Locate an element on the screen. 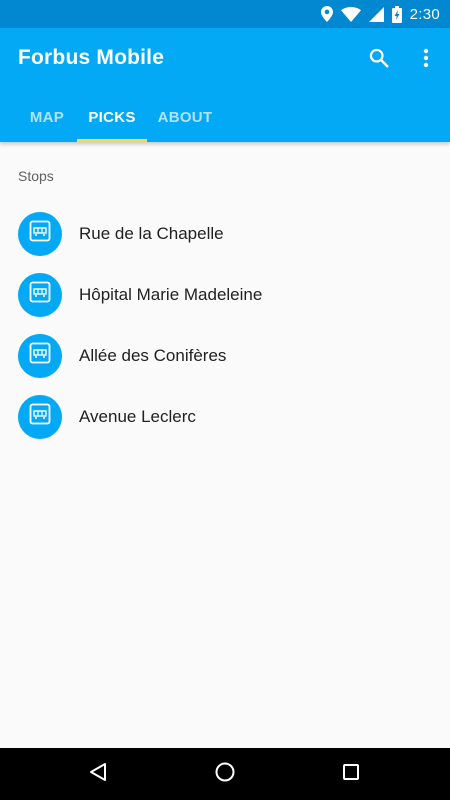  more-vert-icon is located at coordinates (426, 60).